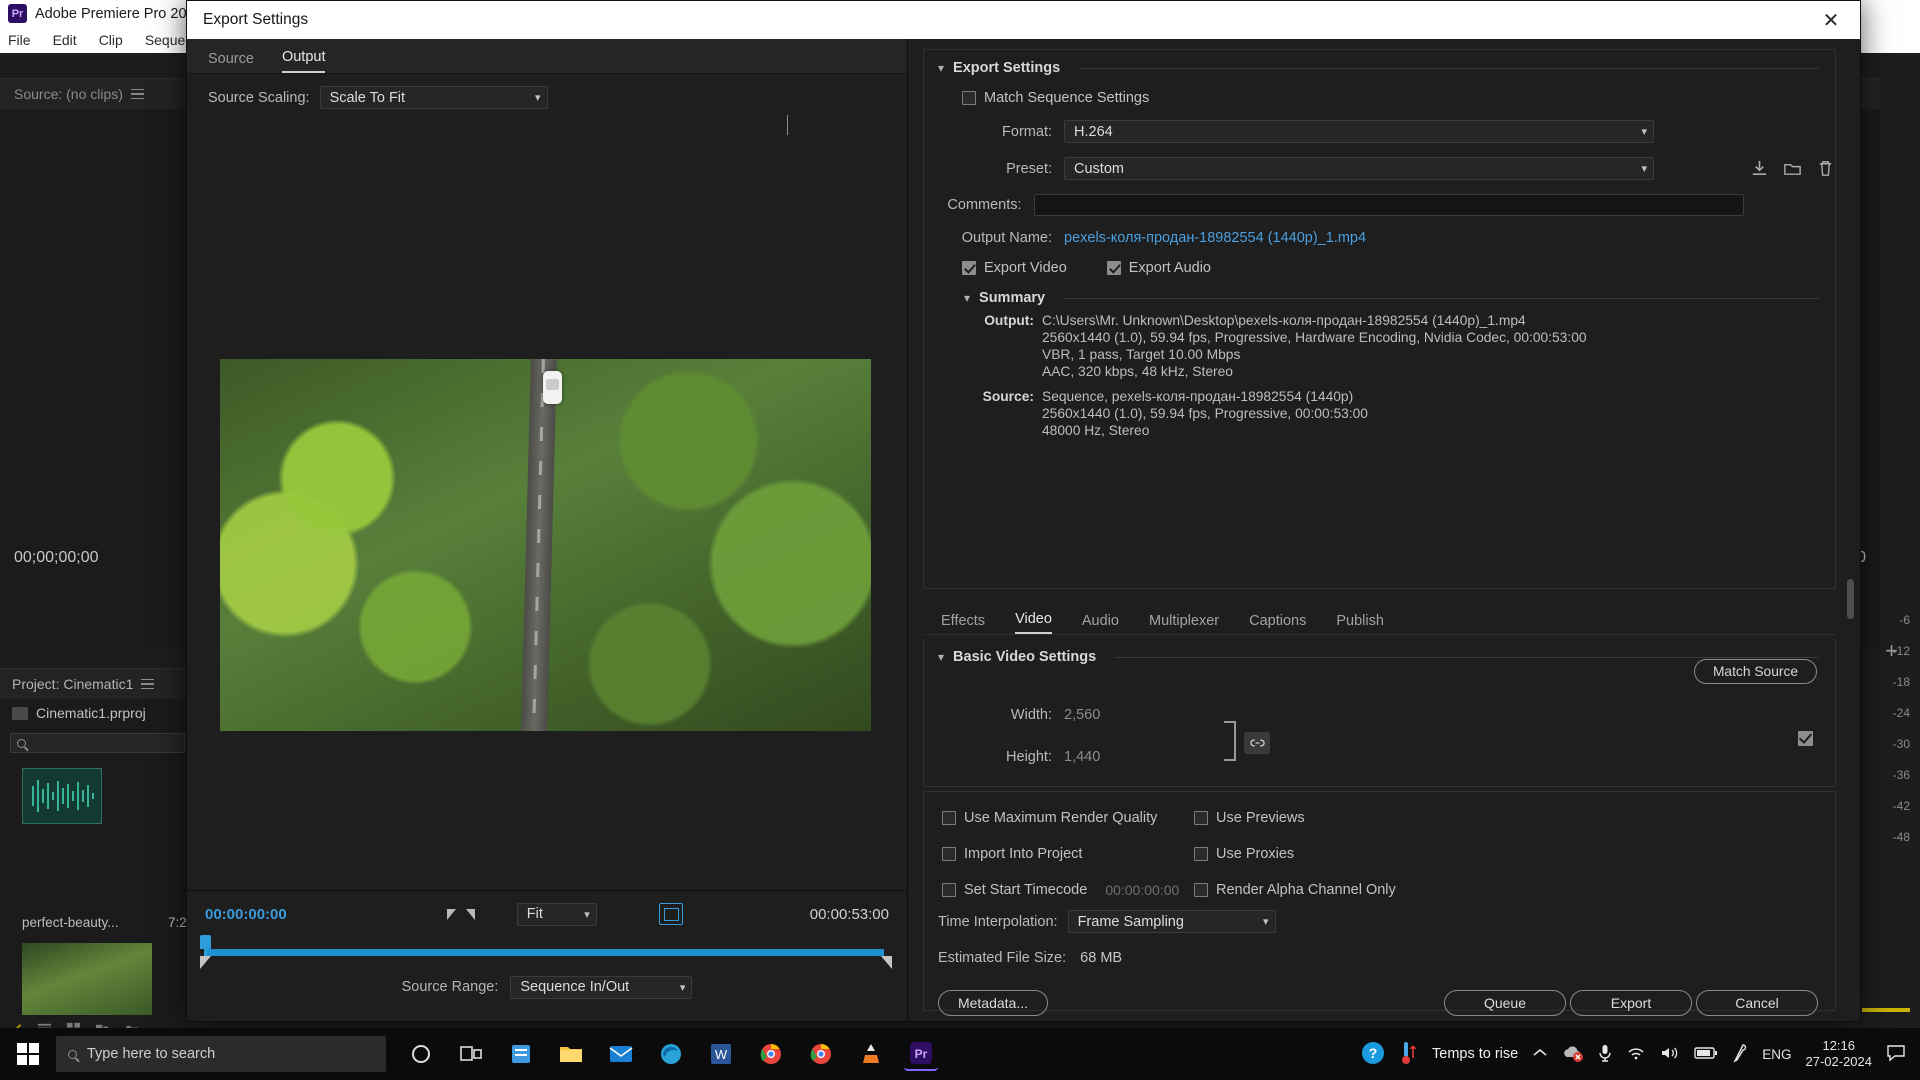 The image size is (1920, 1080). I want to click on preset-select: Custom ▾, so click(1359, 168).